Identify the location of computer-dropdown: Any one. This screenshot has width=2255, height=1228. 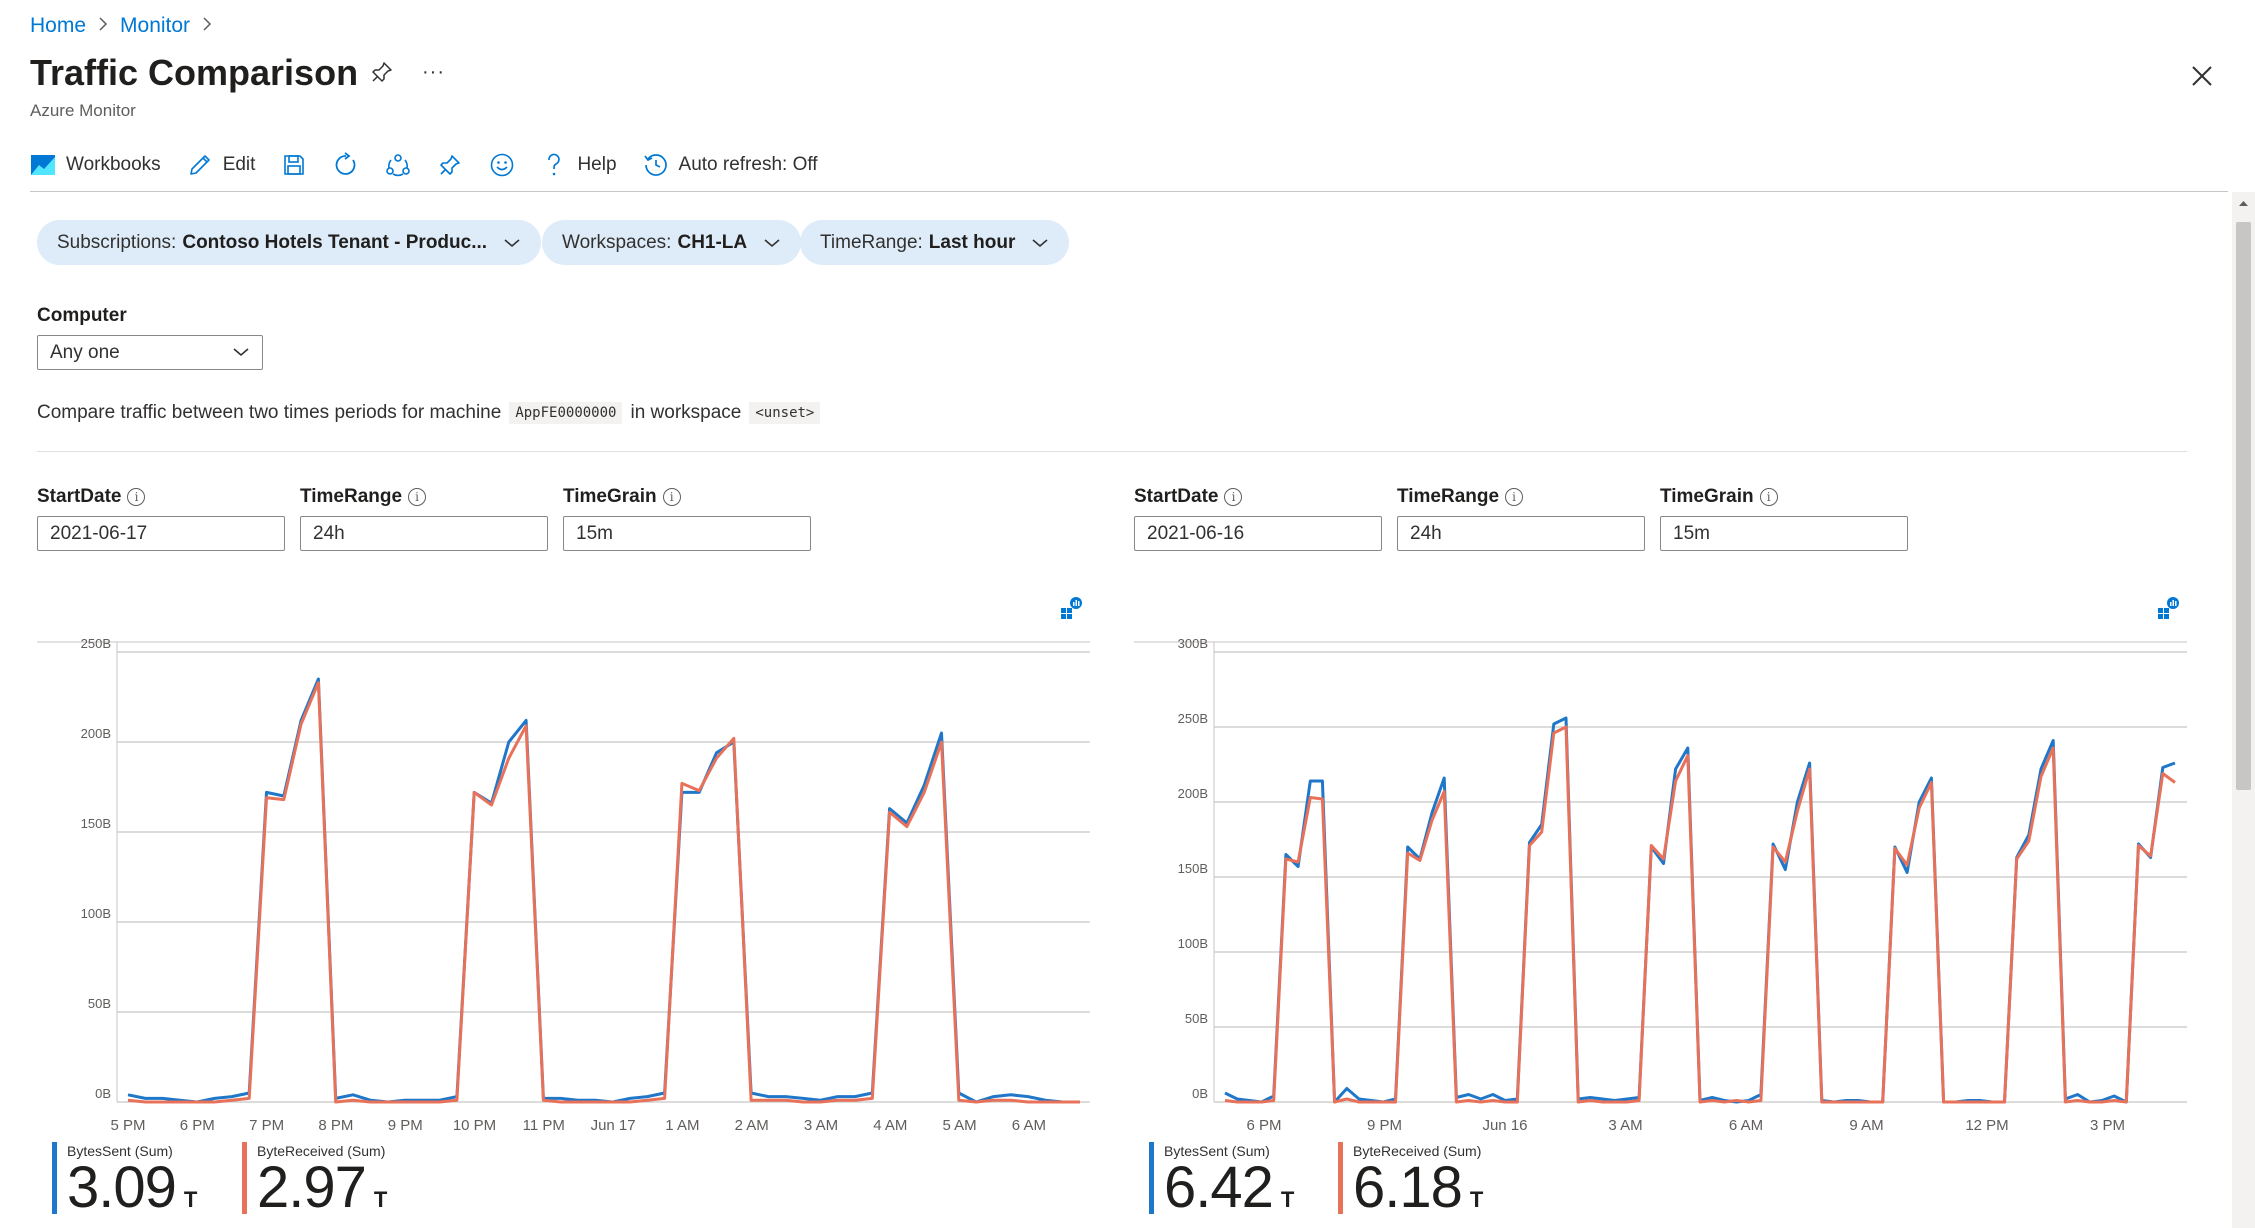
(150, 352).